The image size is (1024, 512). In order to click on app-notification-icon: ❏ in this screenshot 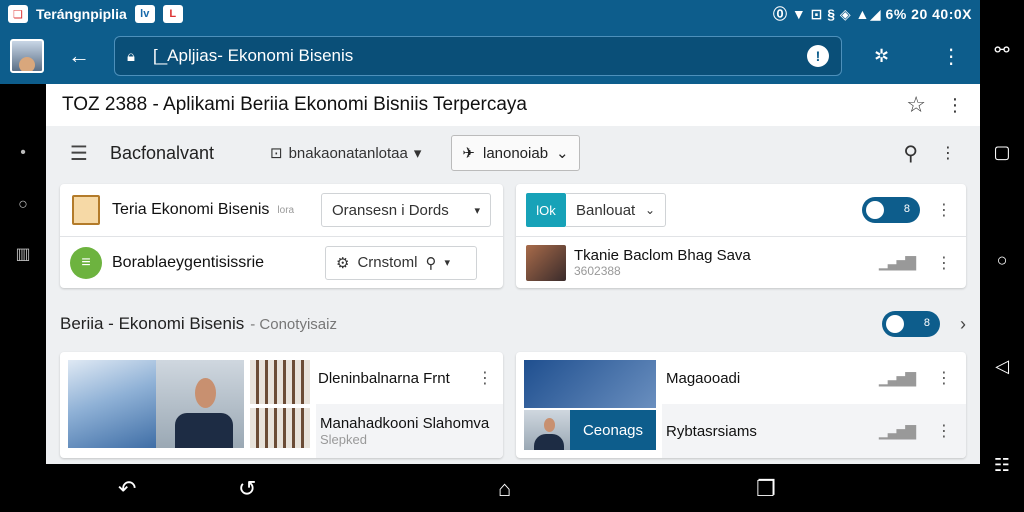, I will do `click(18, 14)`.